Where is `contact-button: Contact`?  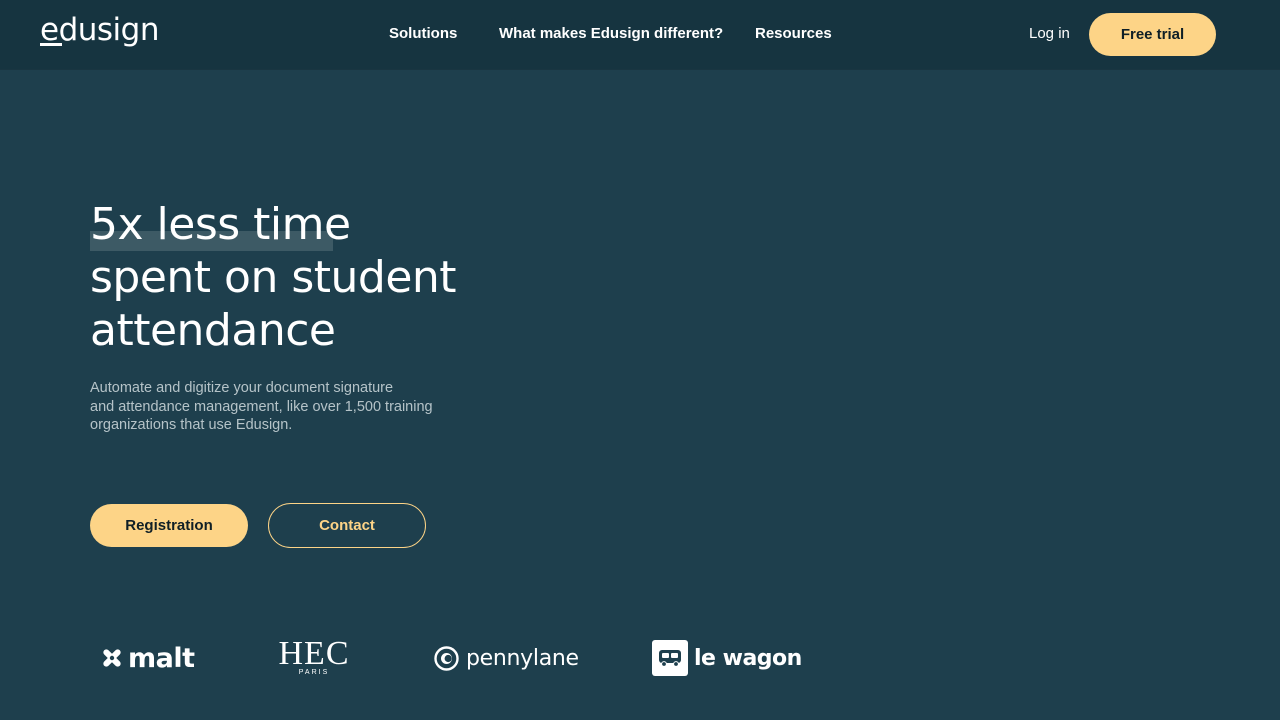 contact-button: Contact is located at coordinates (347, 525).